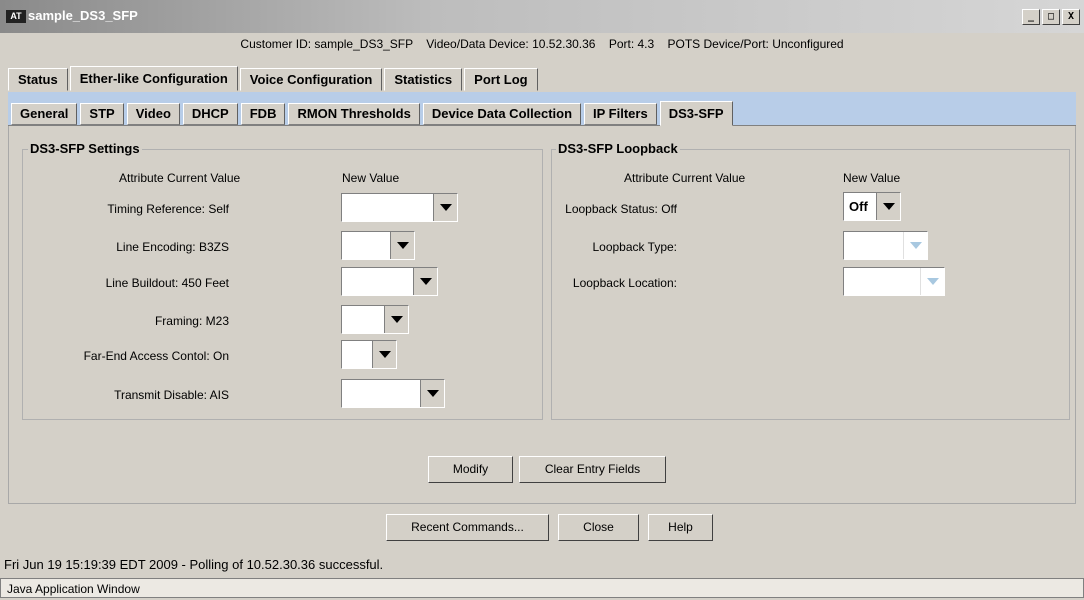 The width and height of the screenshot is (1084, 600). Describe the element at coordinates (885, 245) in the screenshot. I see `loopback-type-select` at that location.